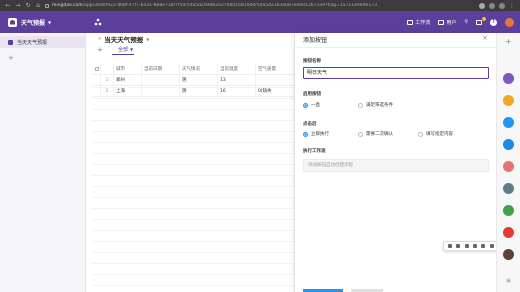  Describe the element at coordinates (483, 246) in the screenshot. I see `pencil-icon` at that location.